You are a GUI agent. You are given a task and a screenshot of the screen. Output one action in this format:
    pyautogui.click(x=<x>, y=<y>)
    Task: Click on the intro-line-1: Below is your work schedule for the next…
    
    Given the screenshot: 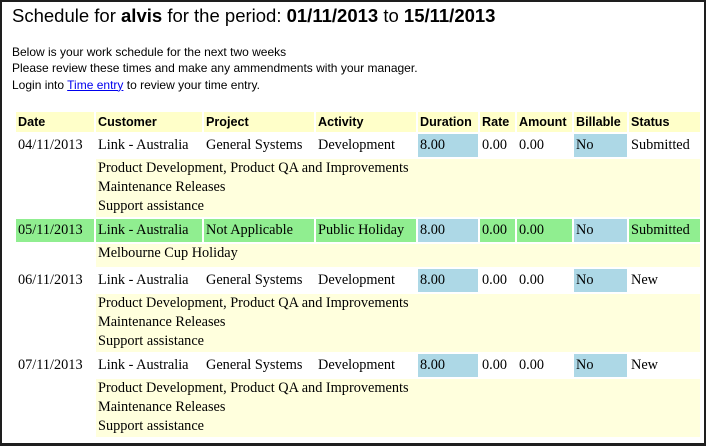 What is the action you would take?
    pyautogui.click(x=149, y=52)
    